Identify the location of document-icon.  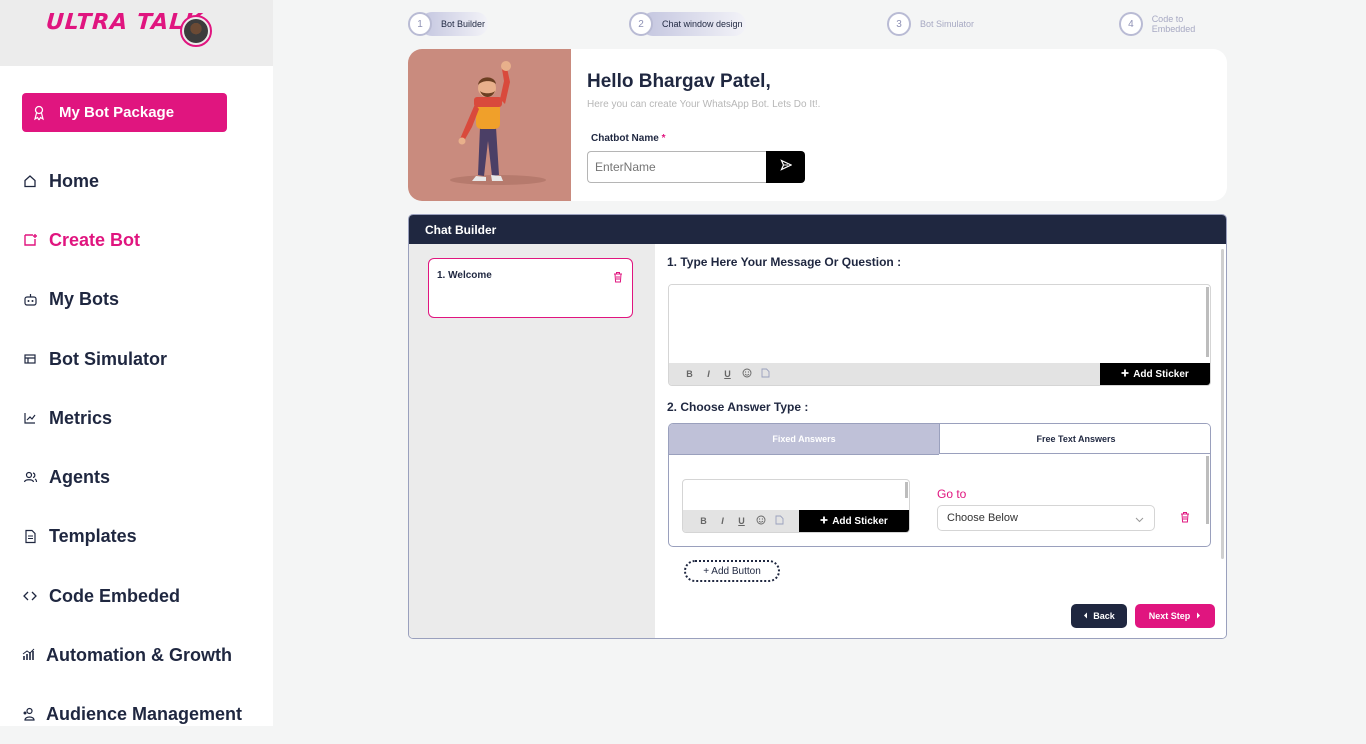
(30, 536).